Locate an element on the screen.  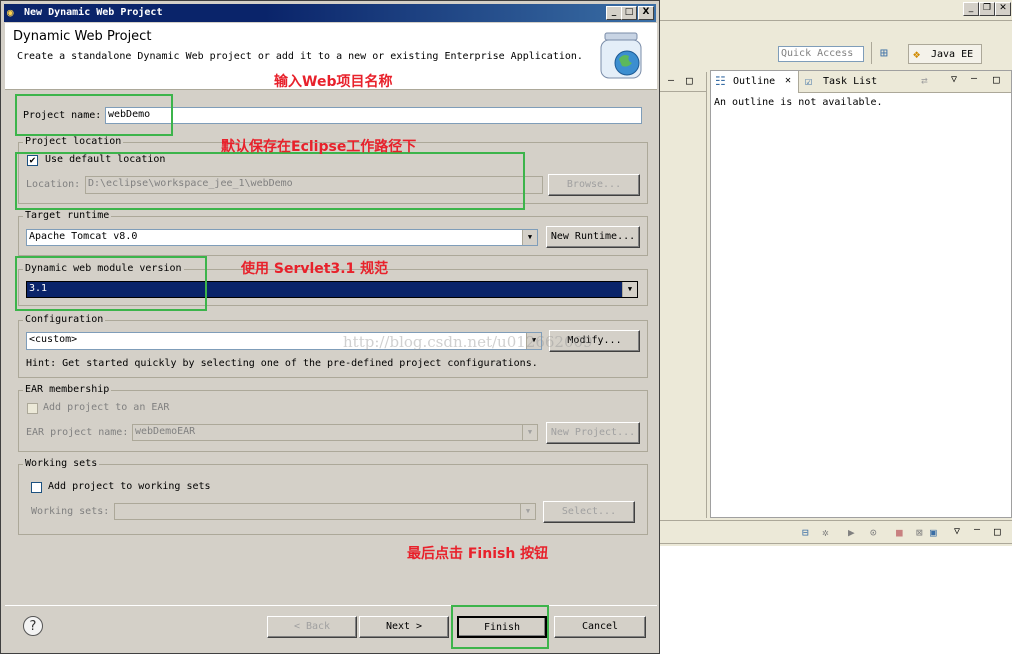
working-sets-select: ▼ is located at coordinates (325, 511).